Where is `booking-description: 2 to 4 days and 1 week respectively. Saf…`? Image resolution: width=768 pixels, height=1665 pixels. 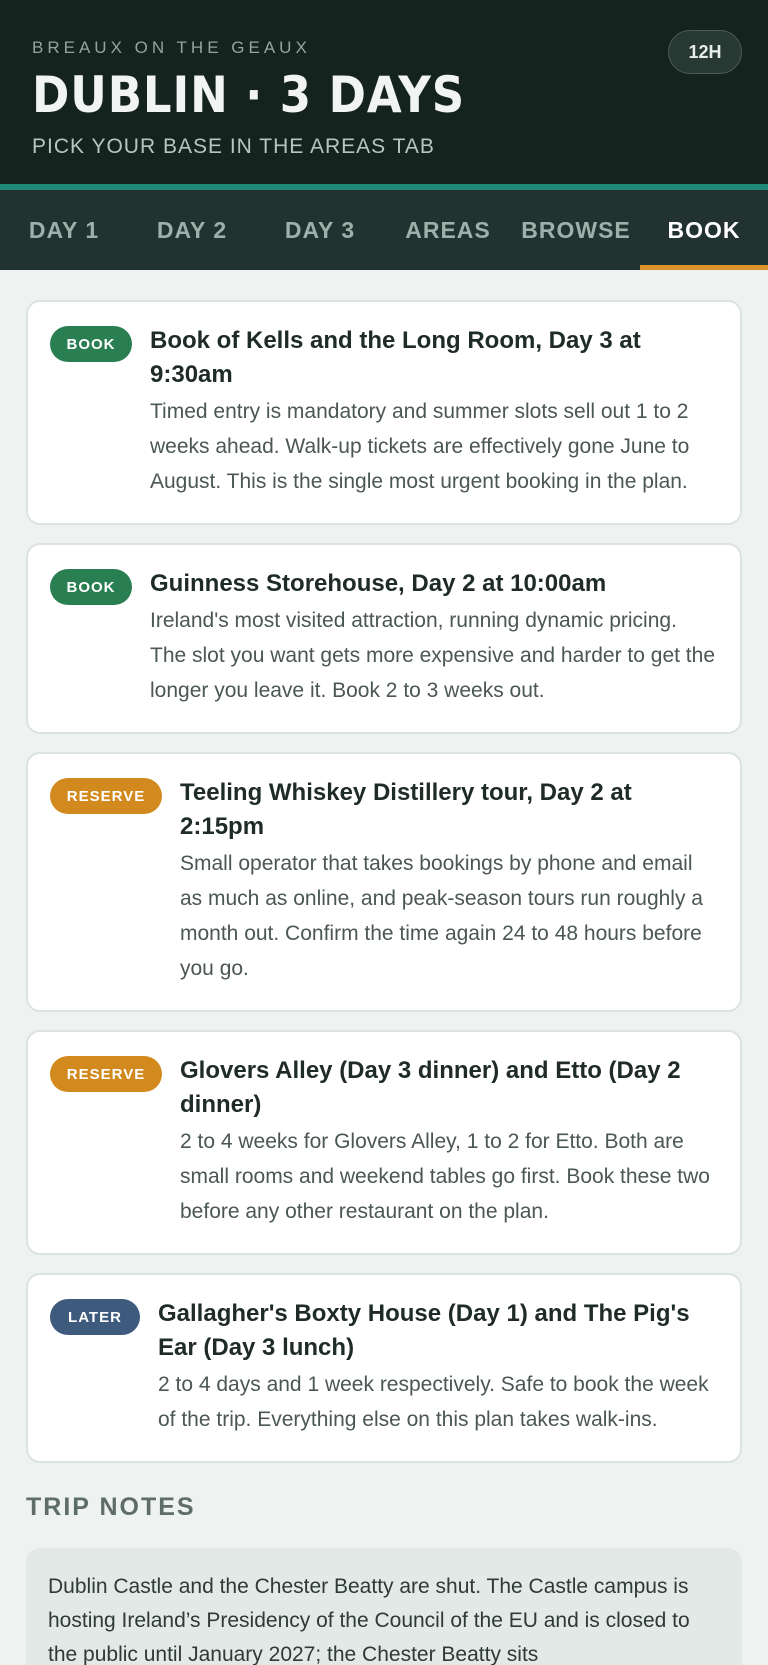 booking-description: 2 to 4 days and 1 week respectively. Saf… is located at coordinates (433, 1402).